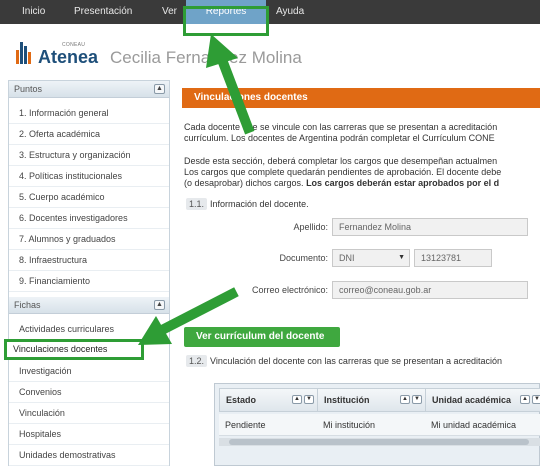  I want to click on sidebar-item-vinculacion: Vinculación, so click(89, 413).